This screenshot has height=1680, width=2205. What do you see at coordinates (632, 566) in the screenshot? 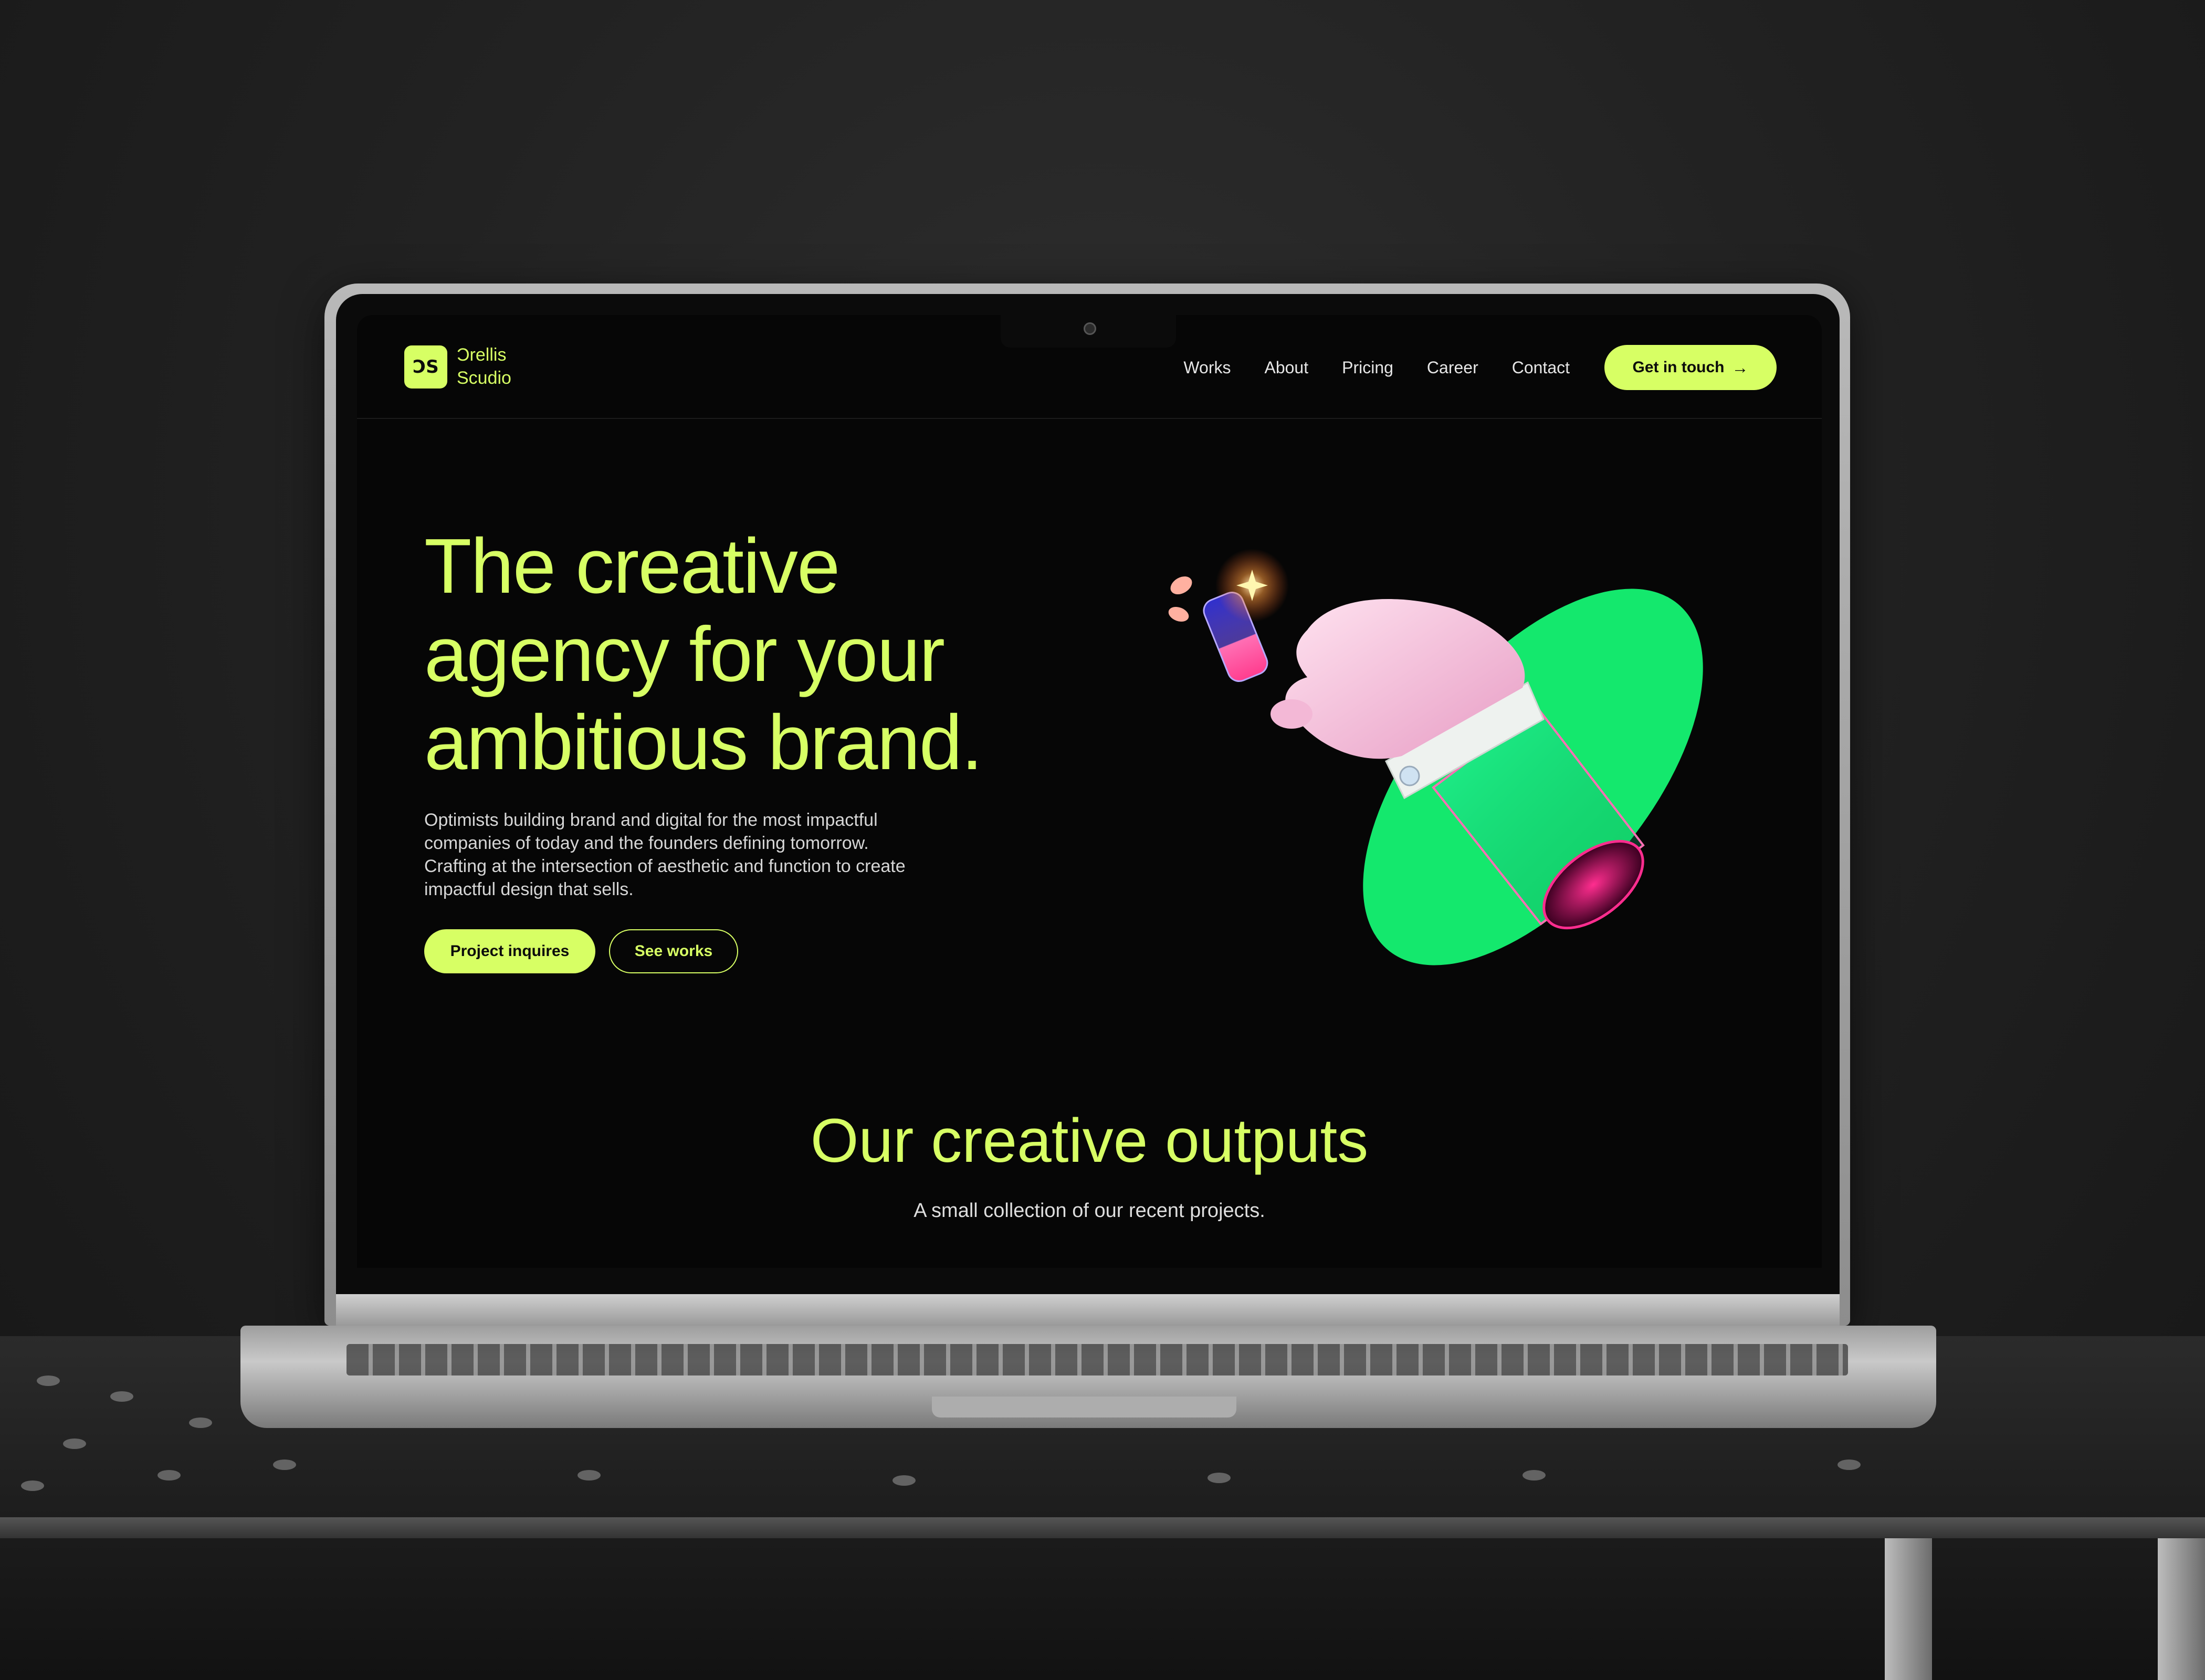
I see `hero-title-line: The creative` at bounding box center [632, 566].